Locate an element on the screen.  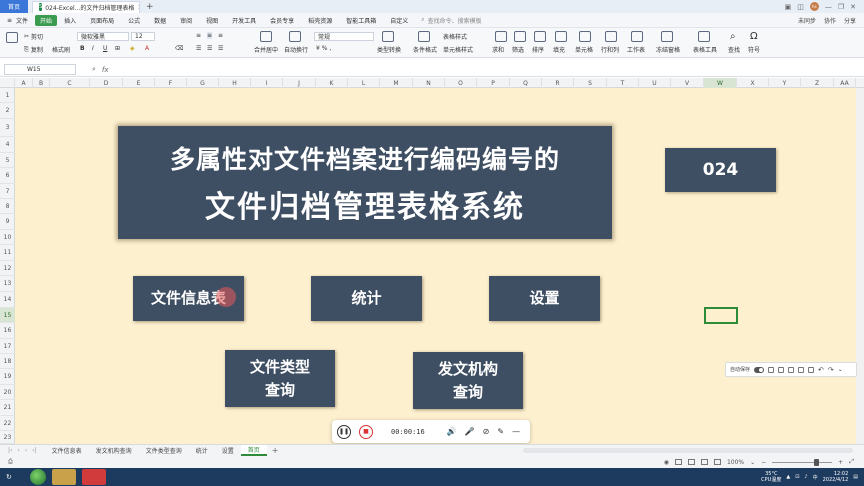
row-header: 19 is located at coordinates (7, 377).